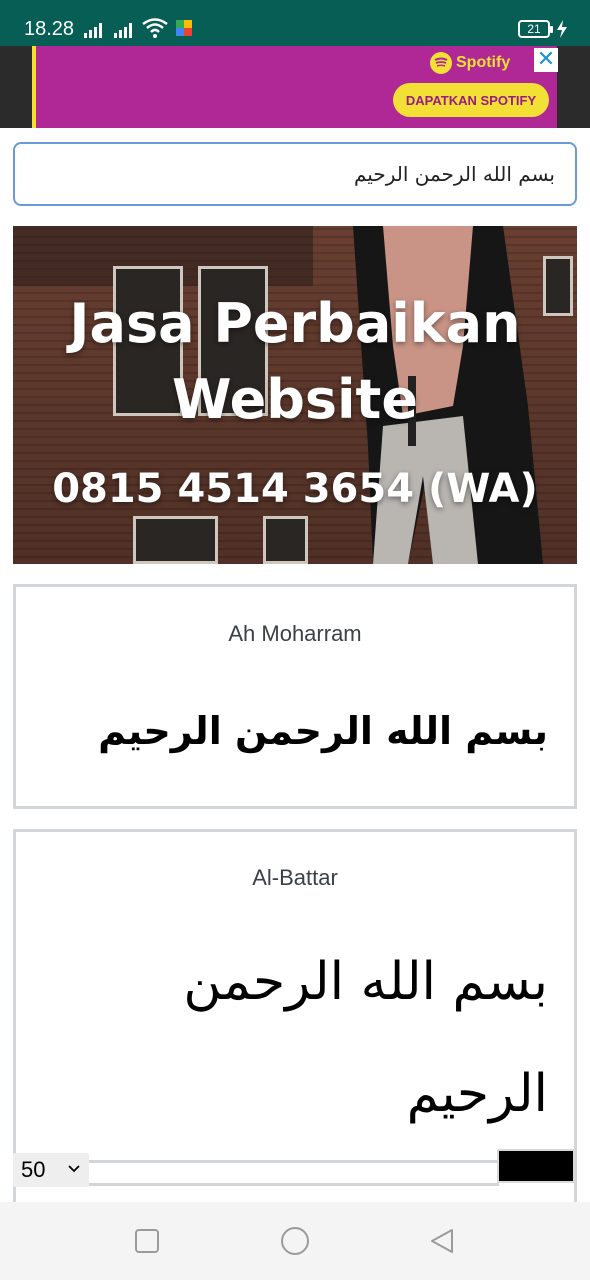  What do you see at coordinates (295, 877) in the screenshot?
I see `font-name: Al-Battar` at bounding box center [295, 877].